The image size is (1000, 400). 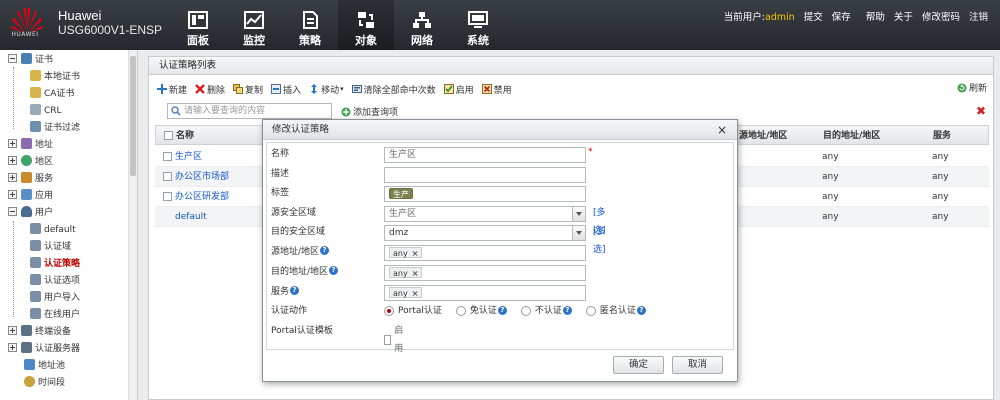 What do you see at coordinates (202, 196) in the screenshot?
I see `policy-name-link: 办公区研发部` at bounding box center [202, 196].